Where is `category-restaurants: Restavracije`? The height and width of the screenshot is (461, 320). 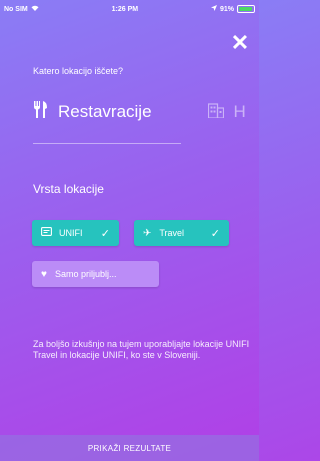 category-restaurants: Restavracije is located at coordinates (92, 112).